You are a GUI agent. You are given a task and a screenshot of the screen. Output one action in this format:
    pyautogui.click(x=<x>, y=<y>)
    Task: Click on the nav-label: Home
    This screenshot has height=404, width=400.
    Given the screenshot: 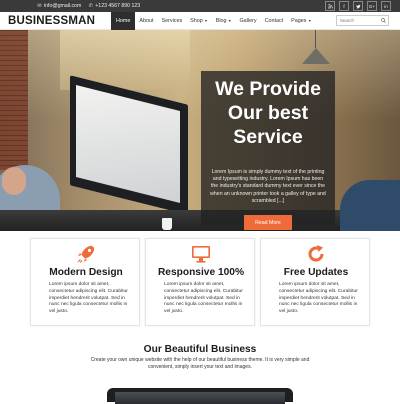 What is the action you would take?
    pyautogui.click(x=123, y=21)
    